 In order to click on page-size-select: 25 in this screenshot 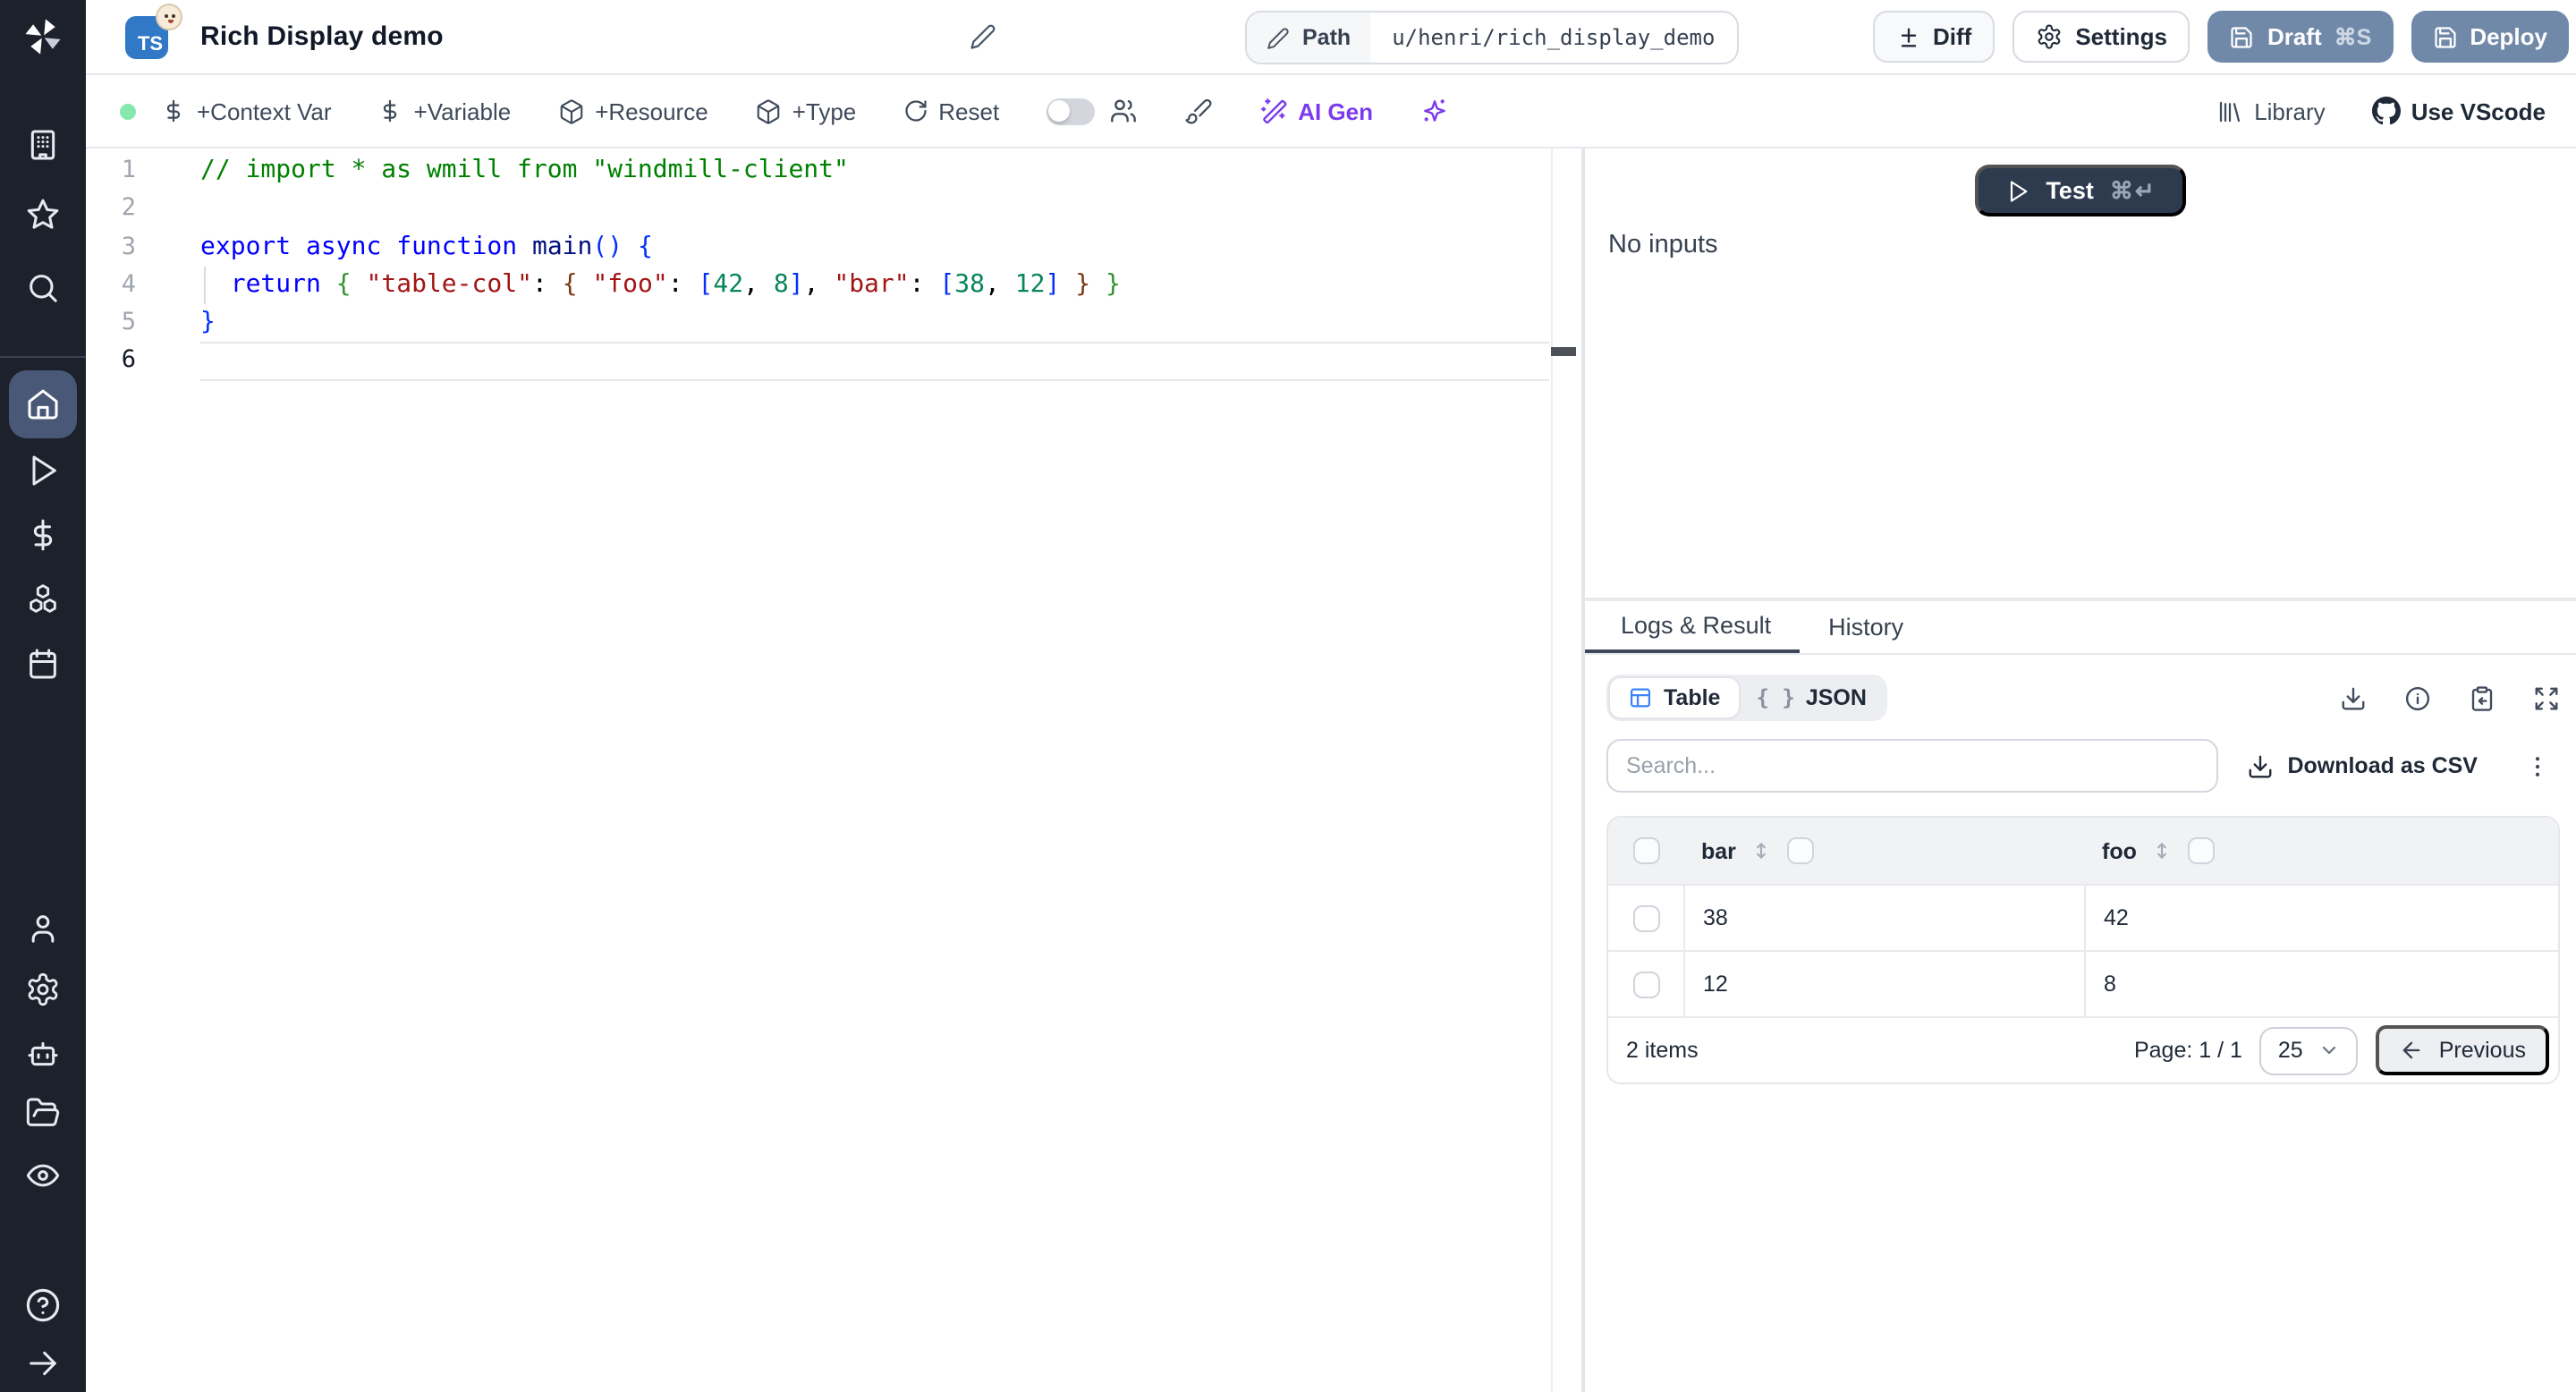, I will do `click(2309, 1050)`.